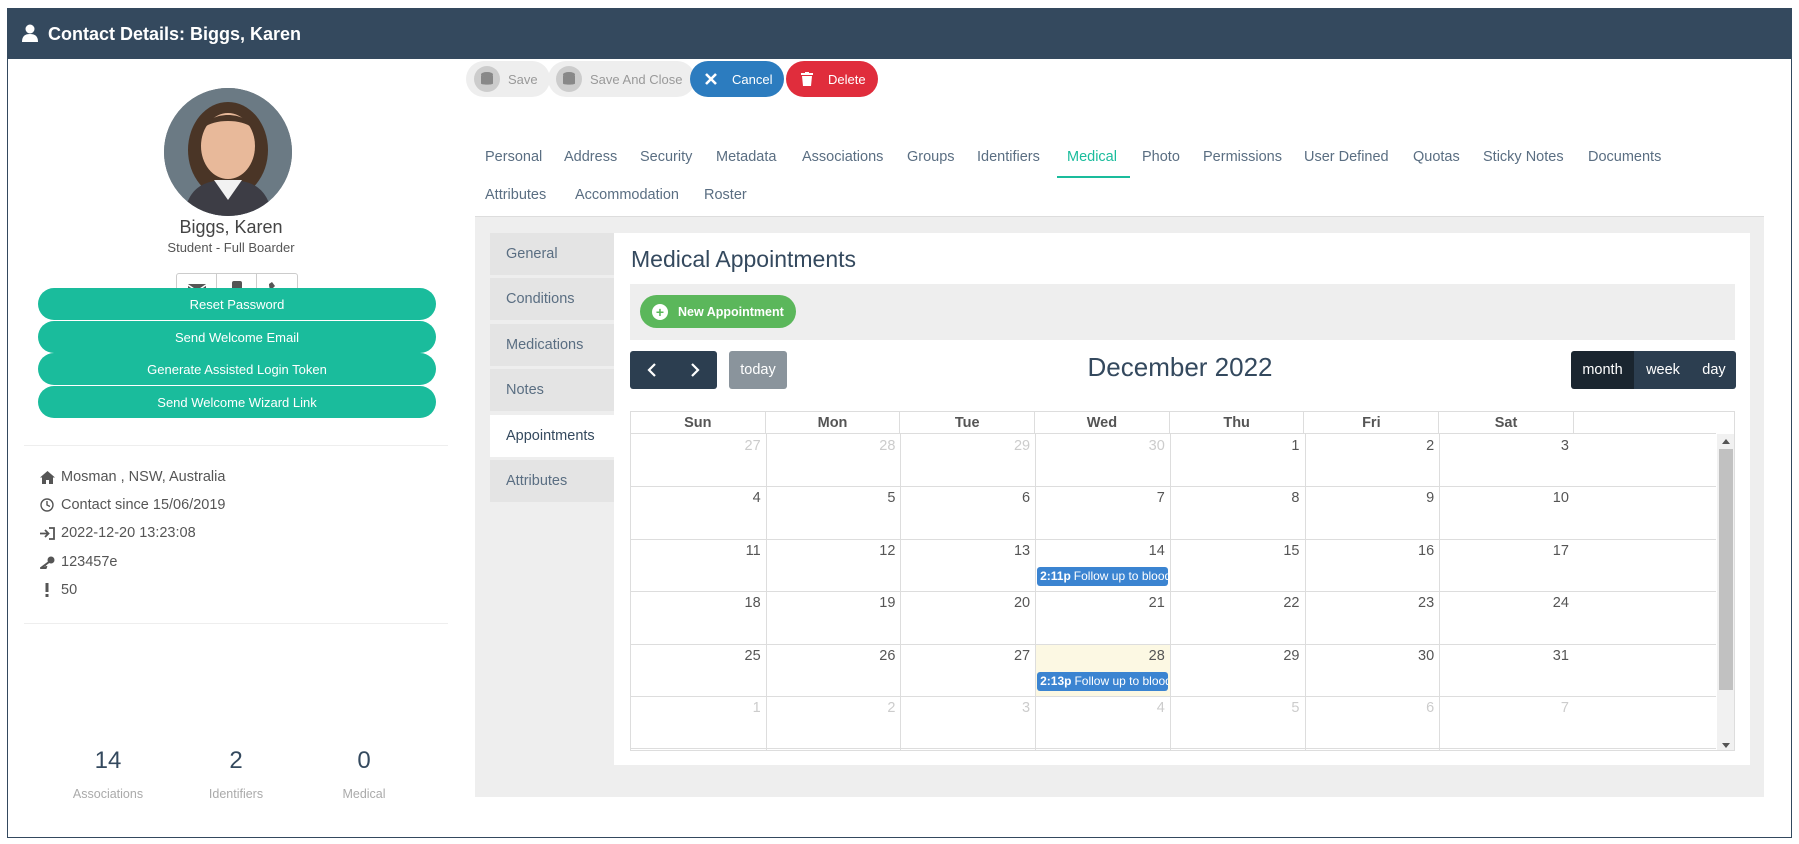 Image resolution: width=1799 pixels, height=844 pixels. What do you see at coordinates (731, 311) in the screenshot?
I see `new-appointment-label: New Appointment` at bounding box center [731, 311].